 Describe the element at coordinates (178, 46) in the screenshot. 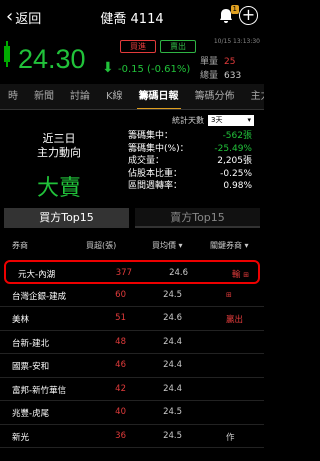

I see `sell-button: 賣出` at that location.